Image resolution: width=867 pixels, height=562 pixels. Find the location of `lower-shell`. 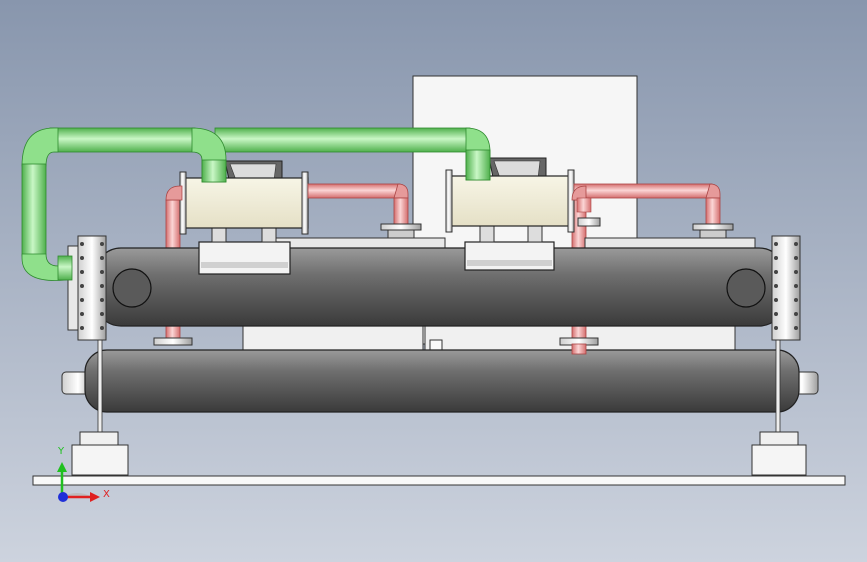

lower-shell is located at coordinates (440, 381).